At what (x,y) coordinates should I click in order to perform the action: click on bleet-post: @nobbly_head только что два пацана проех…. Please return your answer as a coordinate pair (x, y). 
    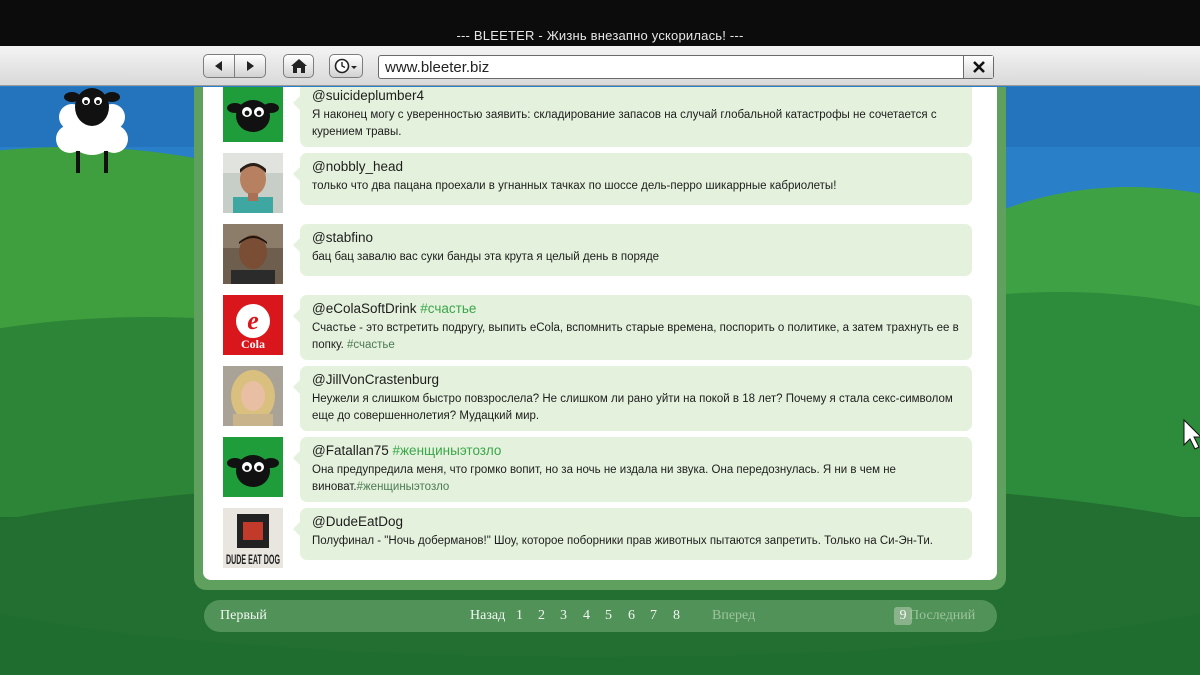
    Looking at the image, I should click on (600, 181).